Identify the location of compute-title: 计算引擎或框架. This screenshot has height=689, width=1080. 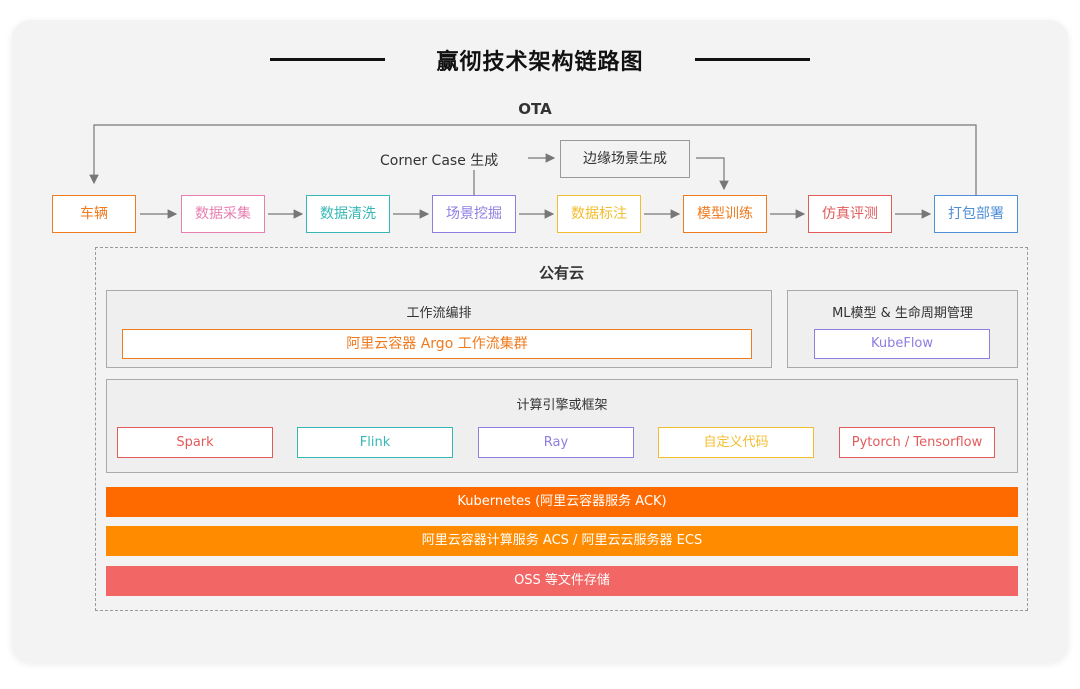
(562, 405).